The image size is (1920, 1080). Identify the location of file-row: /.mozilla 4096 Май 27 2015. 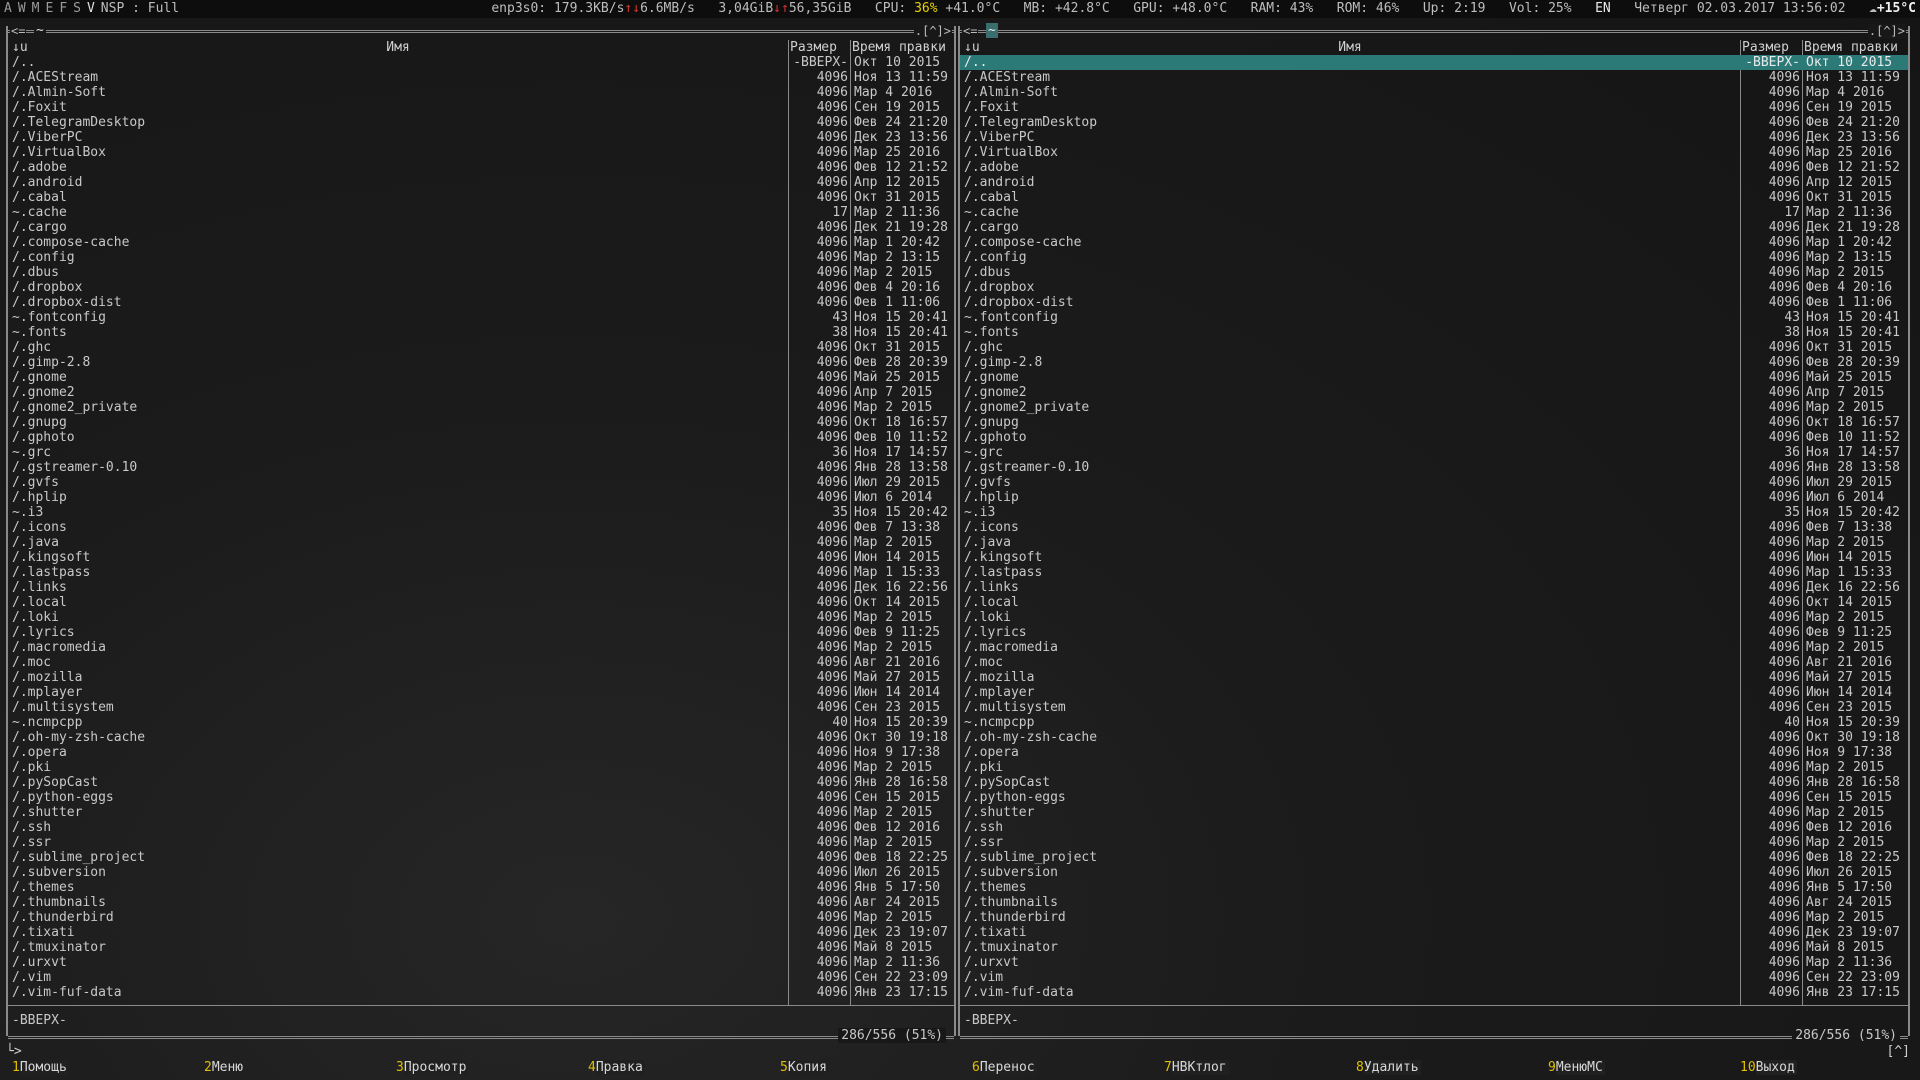
(481, 677).